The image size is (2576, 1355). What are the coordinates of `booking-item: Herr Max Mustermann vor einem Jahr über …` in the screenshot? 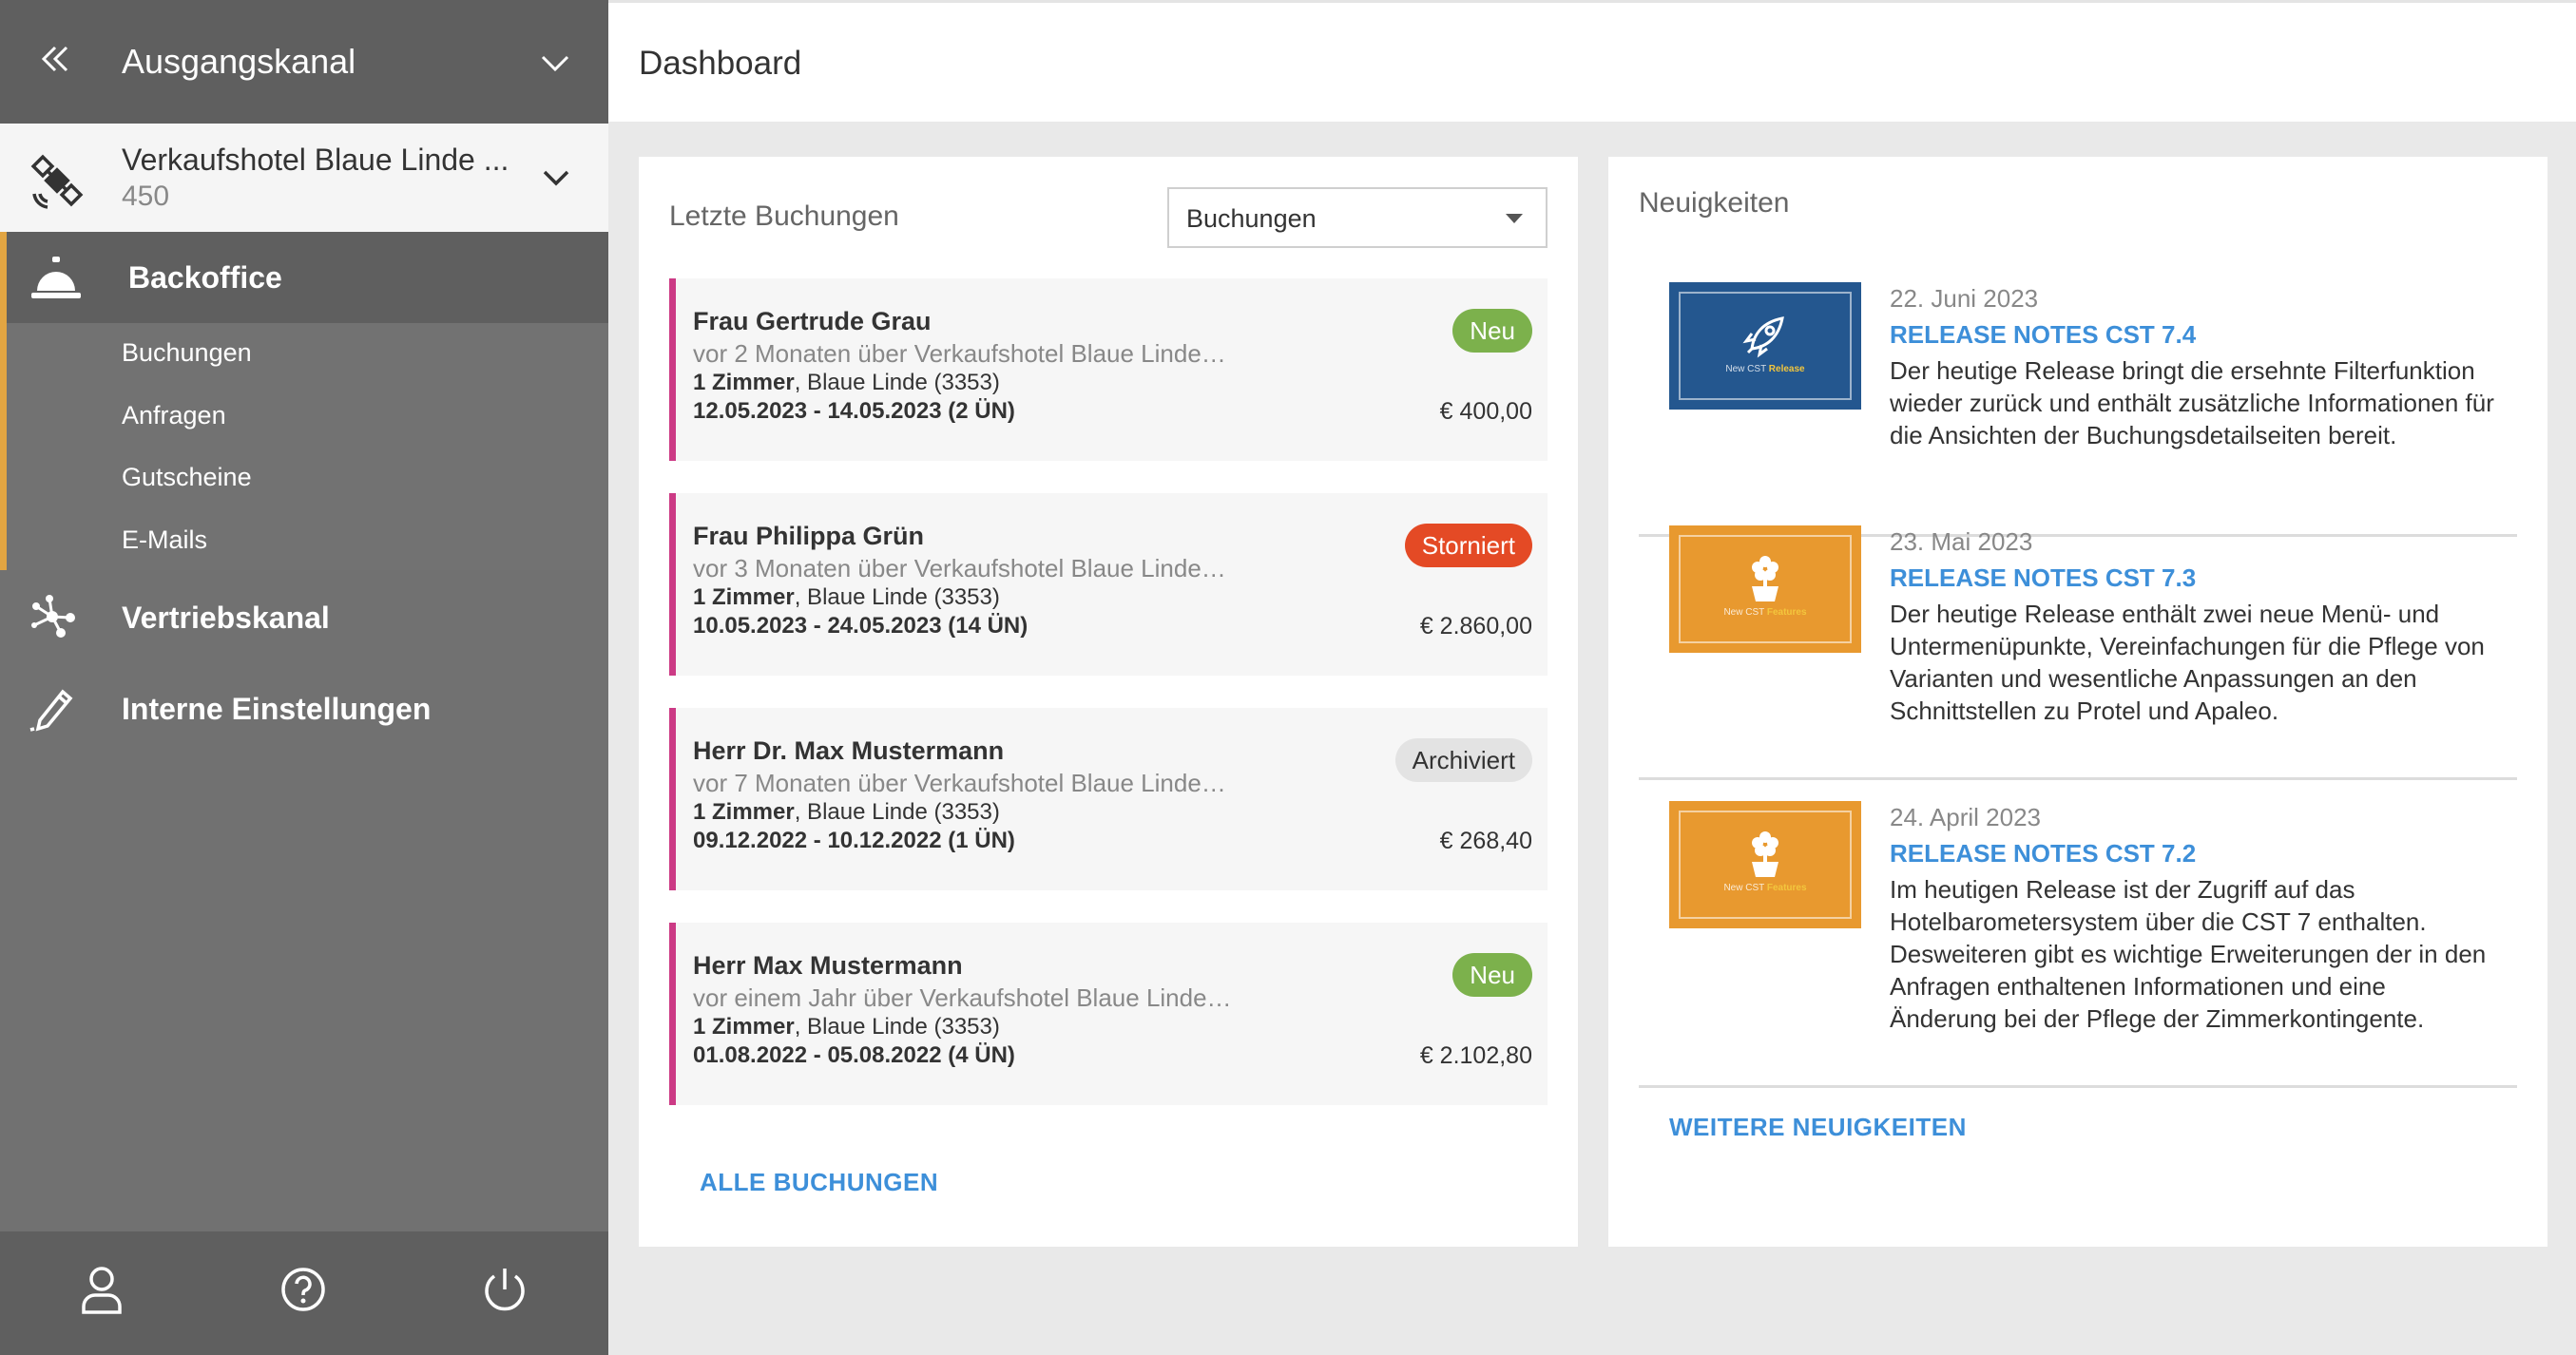 It's located at (1109, 1014).